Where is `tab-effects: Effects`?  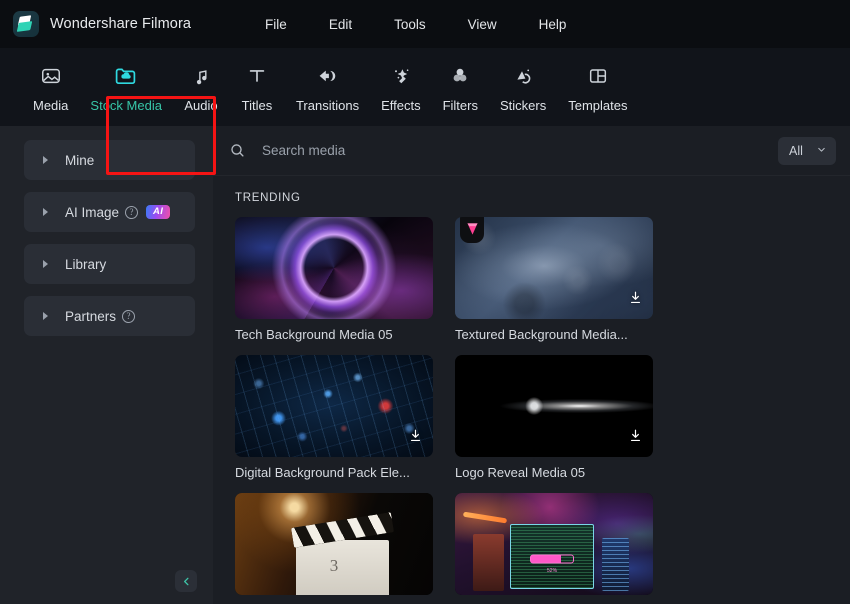
tab-effects: Effects is located at coordinates (401, 87).